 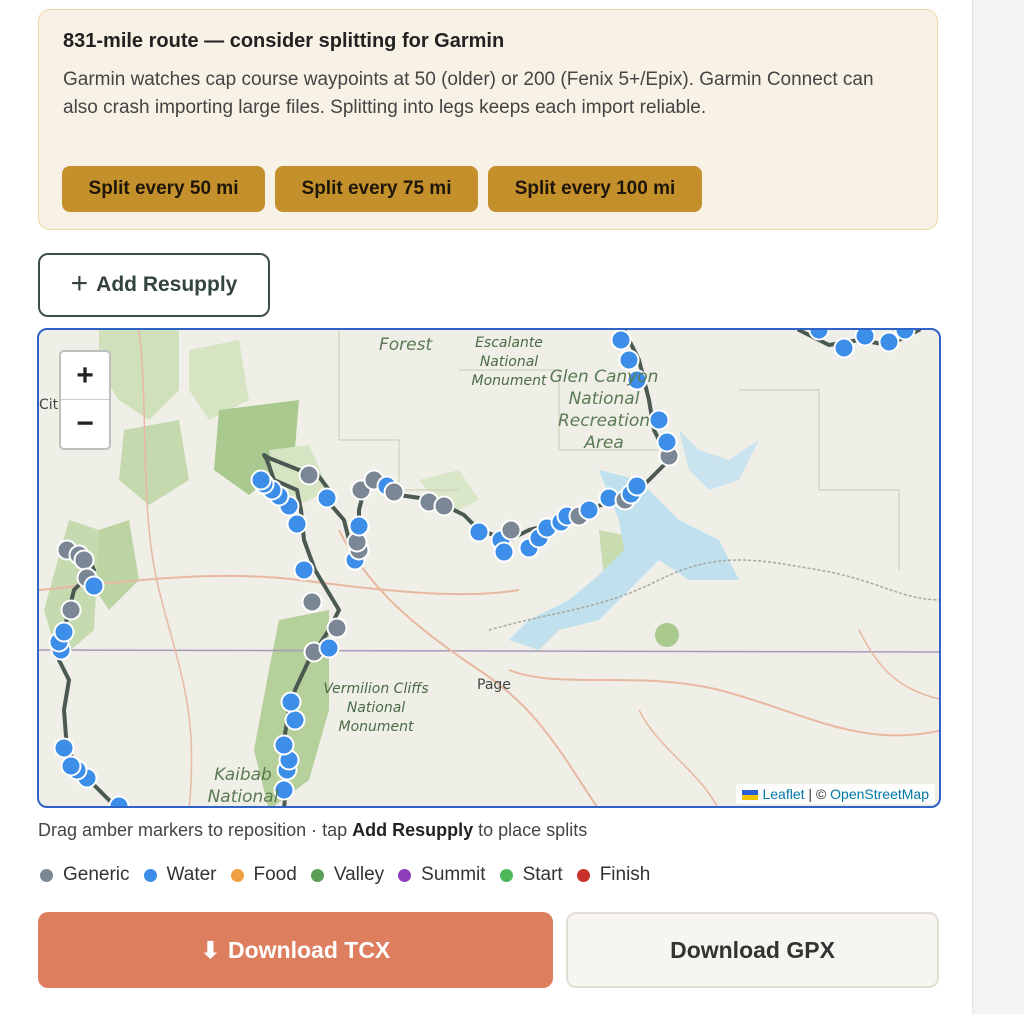 What do you see at coordinates (210, 949) in the screenshot?
I see `download-arrow-icon: ⬇` at bounding box center [210, 949].